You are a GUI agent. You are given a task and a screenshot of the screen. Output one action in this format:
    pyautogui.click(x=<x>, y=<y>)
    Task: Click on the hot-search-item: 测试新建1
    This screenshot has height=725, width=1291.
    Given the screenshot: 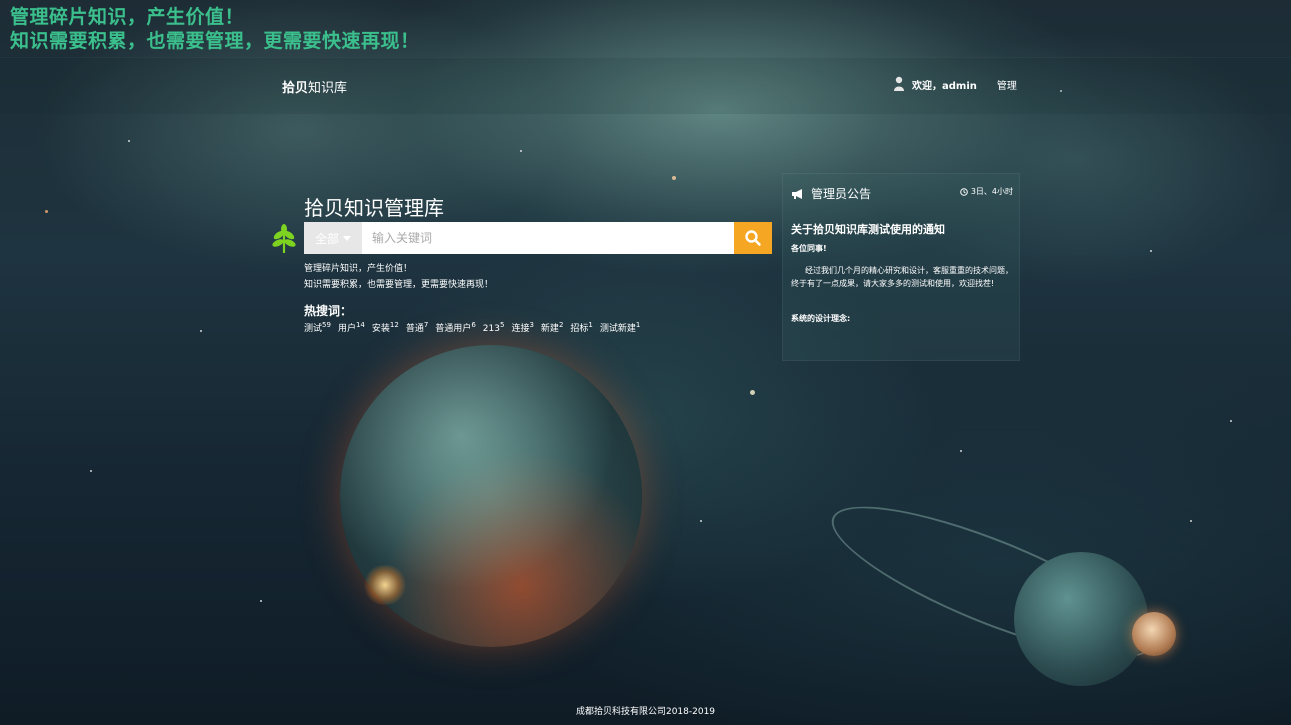 What is the action you would take?
    pyautogui.click(x=620, y=327)
    